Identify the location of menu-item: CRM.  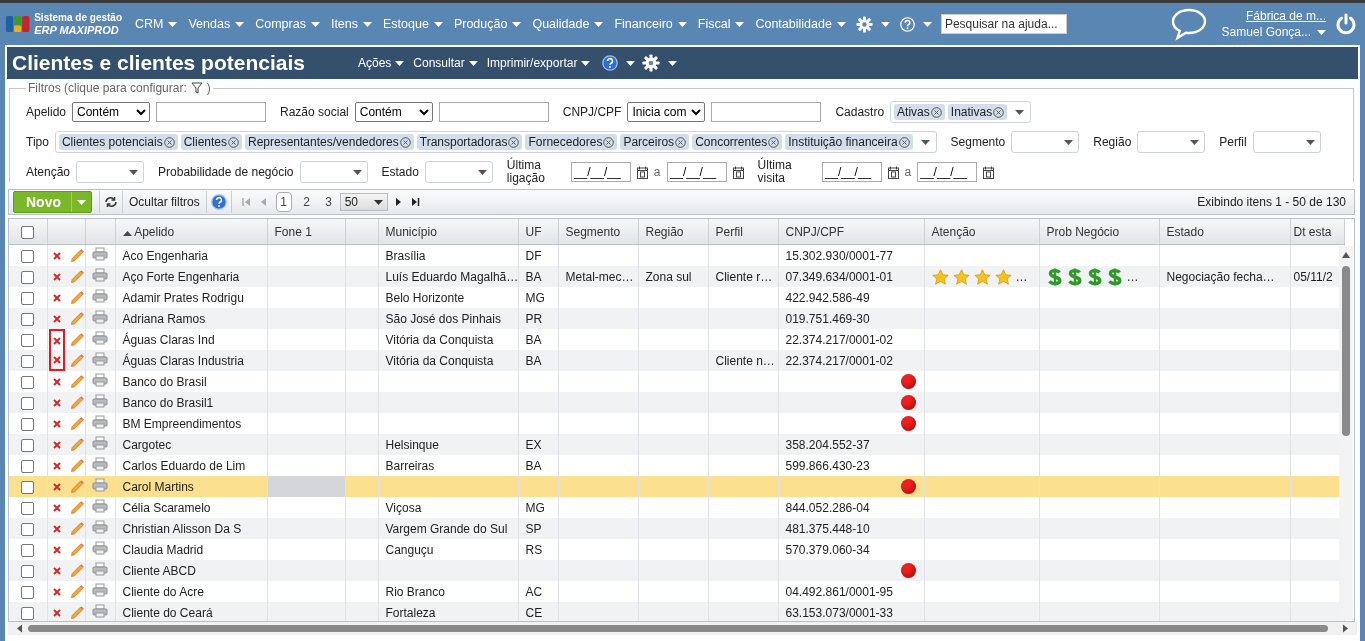
(156, 24).